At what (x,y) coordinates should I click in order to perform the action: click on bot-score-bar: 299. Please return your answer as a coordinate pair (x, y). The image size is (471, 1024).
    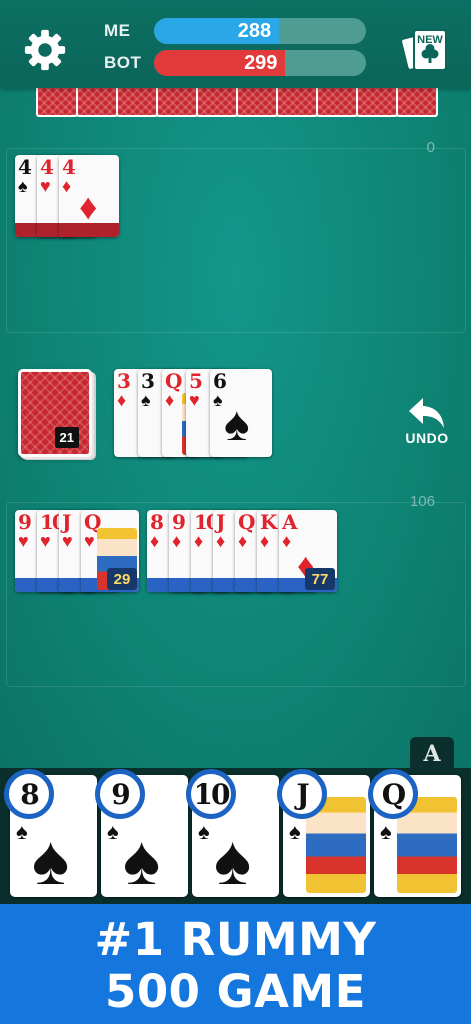
    Looking at the image, I should click on (260, 63).